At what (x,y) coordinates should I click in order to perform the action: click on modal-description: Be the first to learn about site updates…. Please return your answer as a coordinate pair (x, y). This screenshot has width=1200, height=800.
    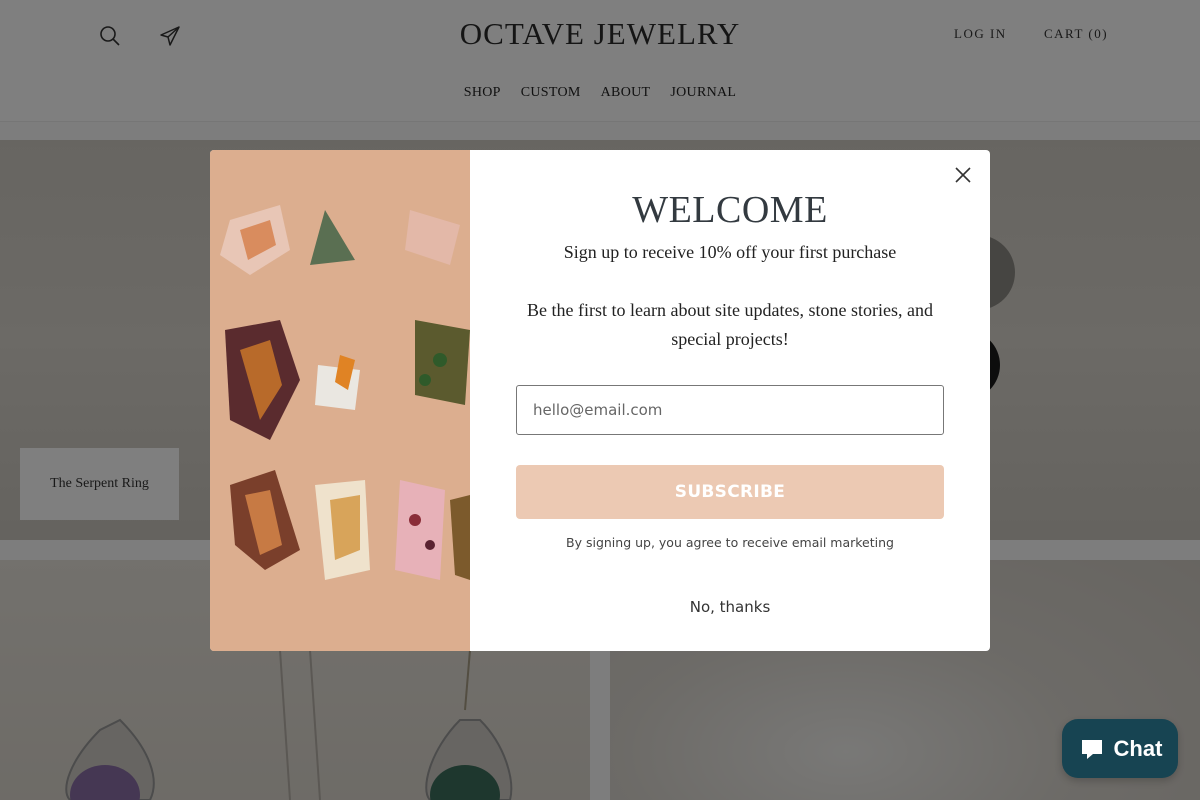
    Looking at the image, I should click on (730, 324).